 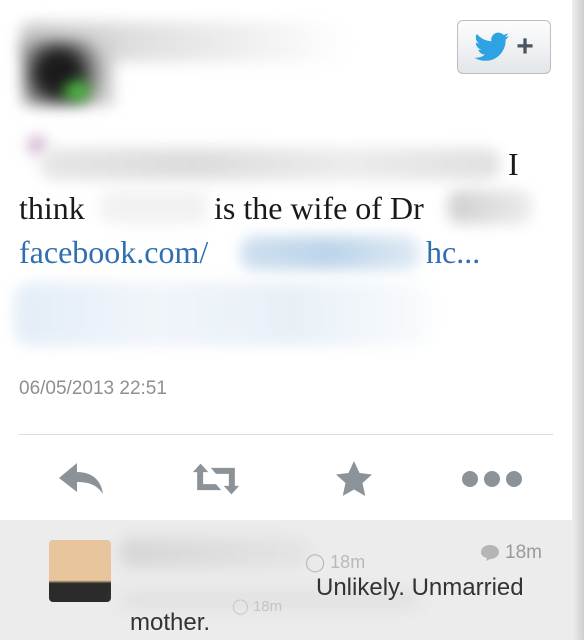 What do you see at coordinates (348, 562) in the screenshot?
I see `reply-time-faded-value: 18m` at bounding box center [348, 562].